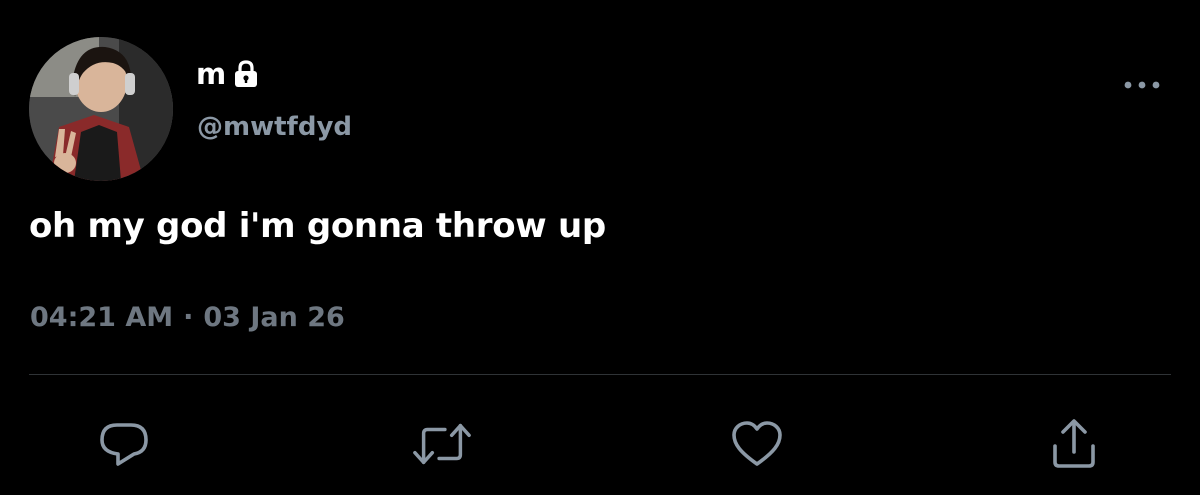  Describe the element at coordinates (1142, 85) in the screenshot. I see `more-options-icon` at that location.